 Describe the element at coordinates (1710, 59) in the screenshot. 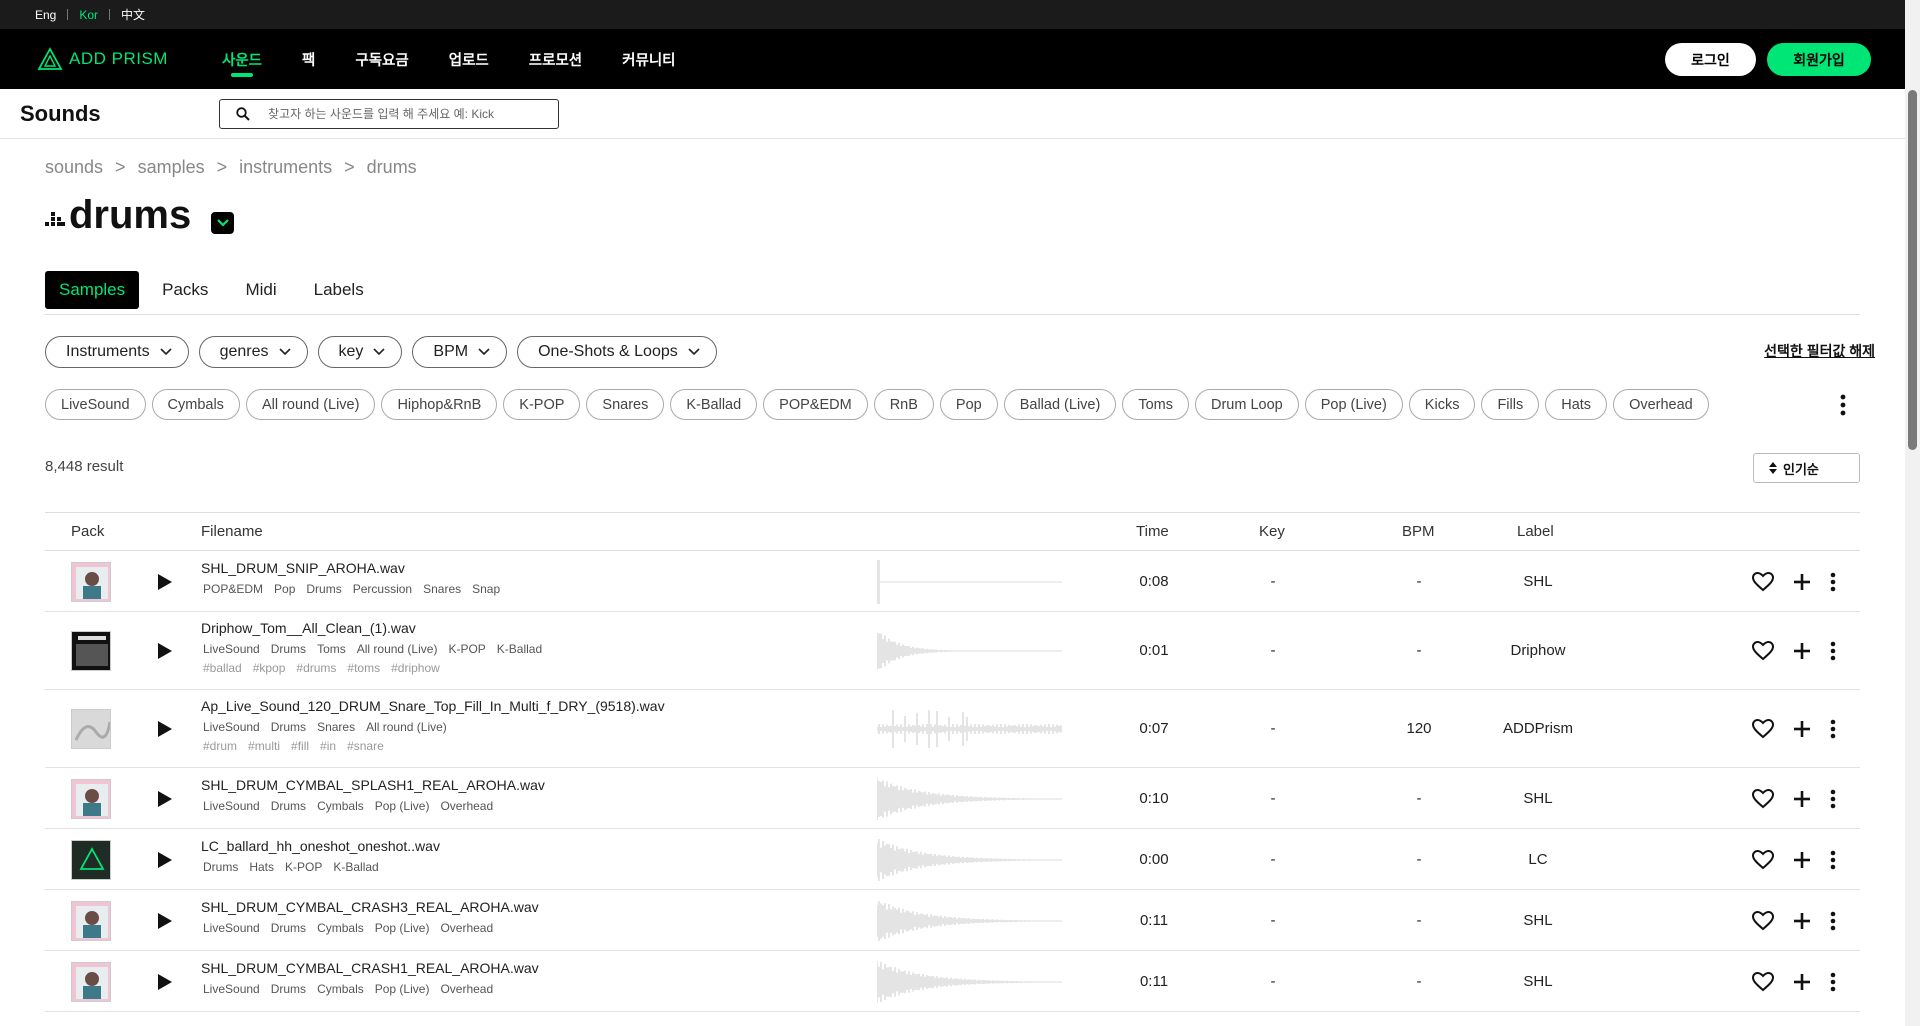

I see `login-button: 로그인` at that location.